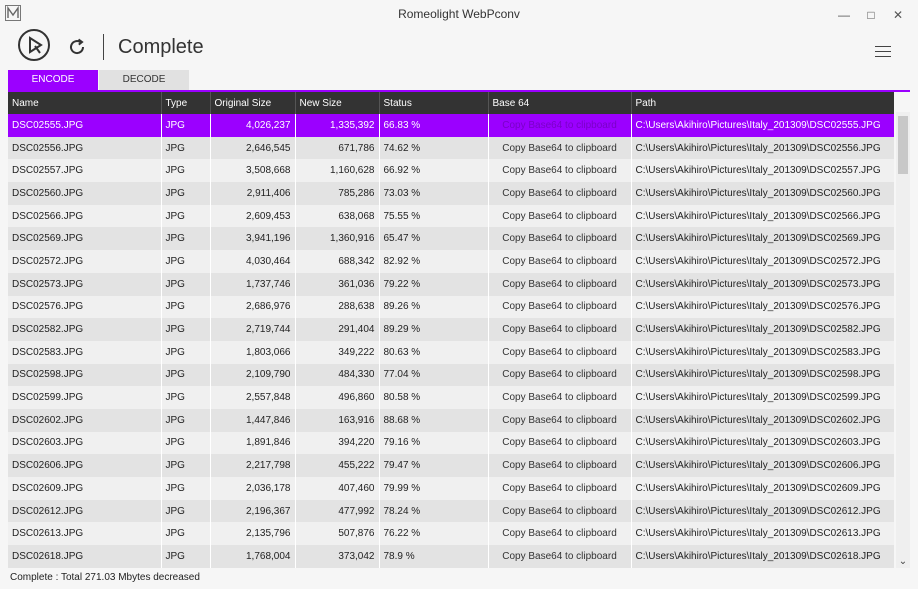  I want to click on cell-original-size: 1,768,004, so click(253, 556).